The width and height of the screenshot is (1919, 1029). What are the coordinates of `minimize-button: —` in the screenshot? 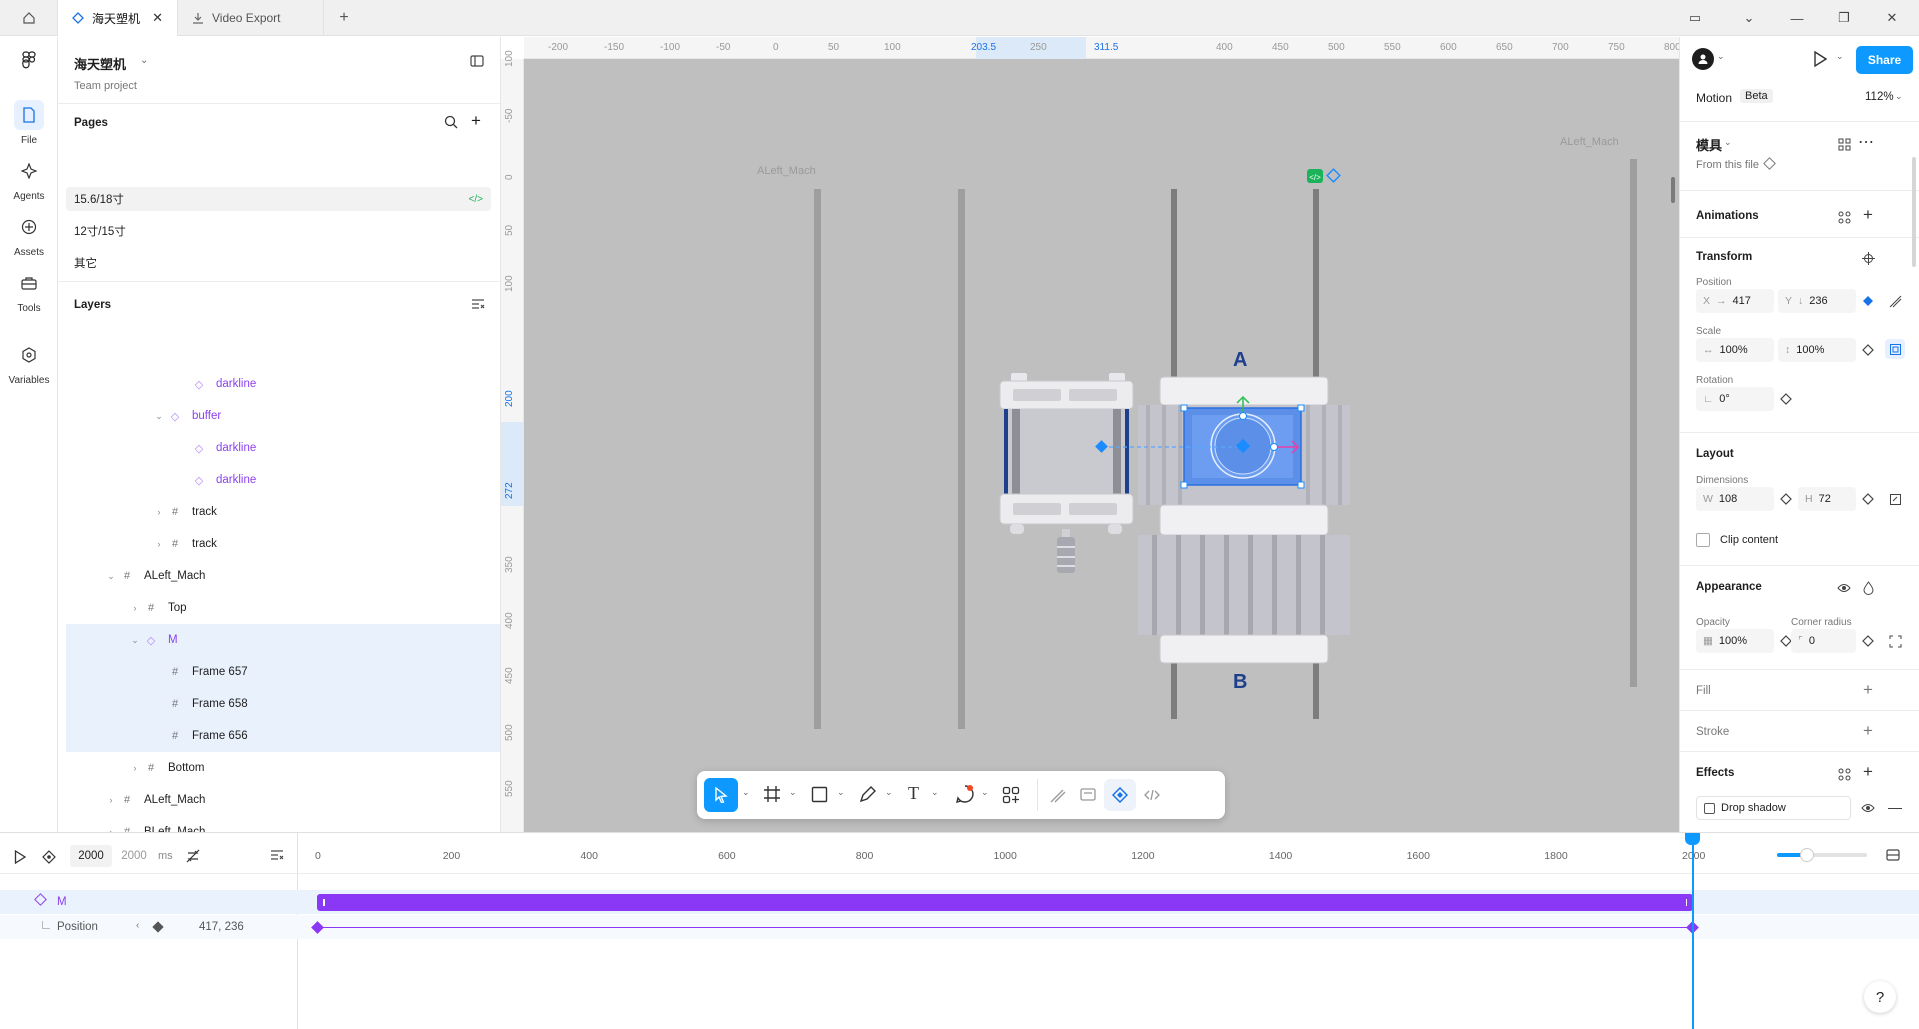 It's located at (1797, 18).